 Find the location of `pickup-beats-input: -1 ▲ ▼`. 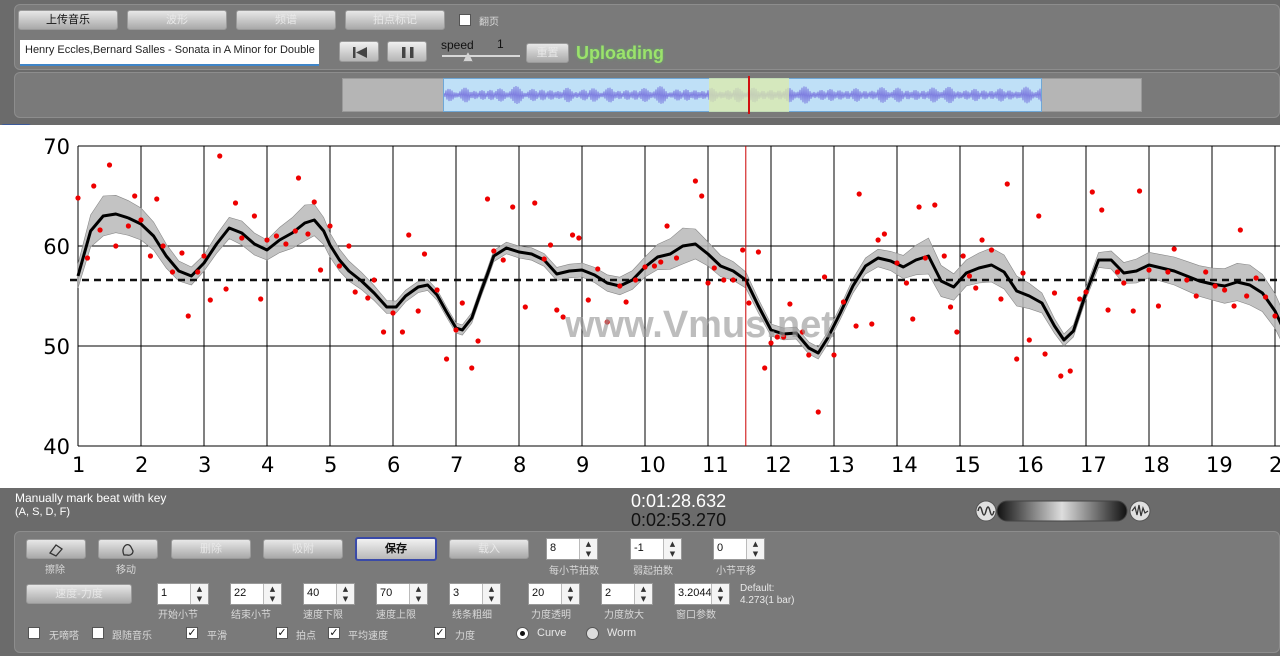

pickup-beats-input: -1 ▲ ▼ is located at coordinates (656, 549).